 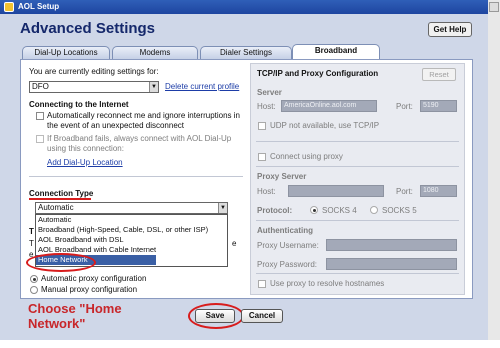 I want to click on page-title: Advanced Settings, so click(x=88, y=28).